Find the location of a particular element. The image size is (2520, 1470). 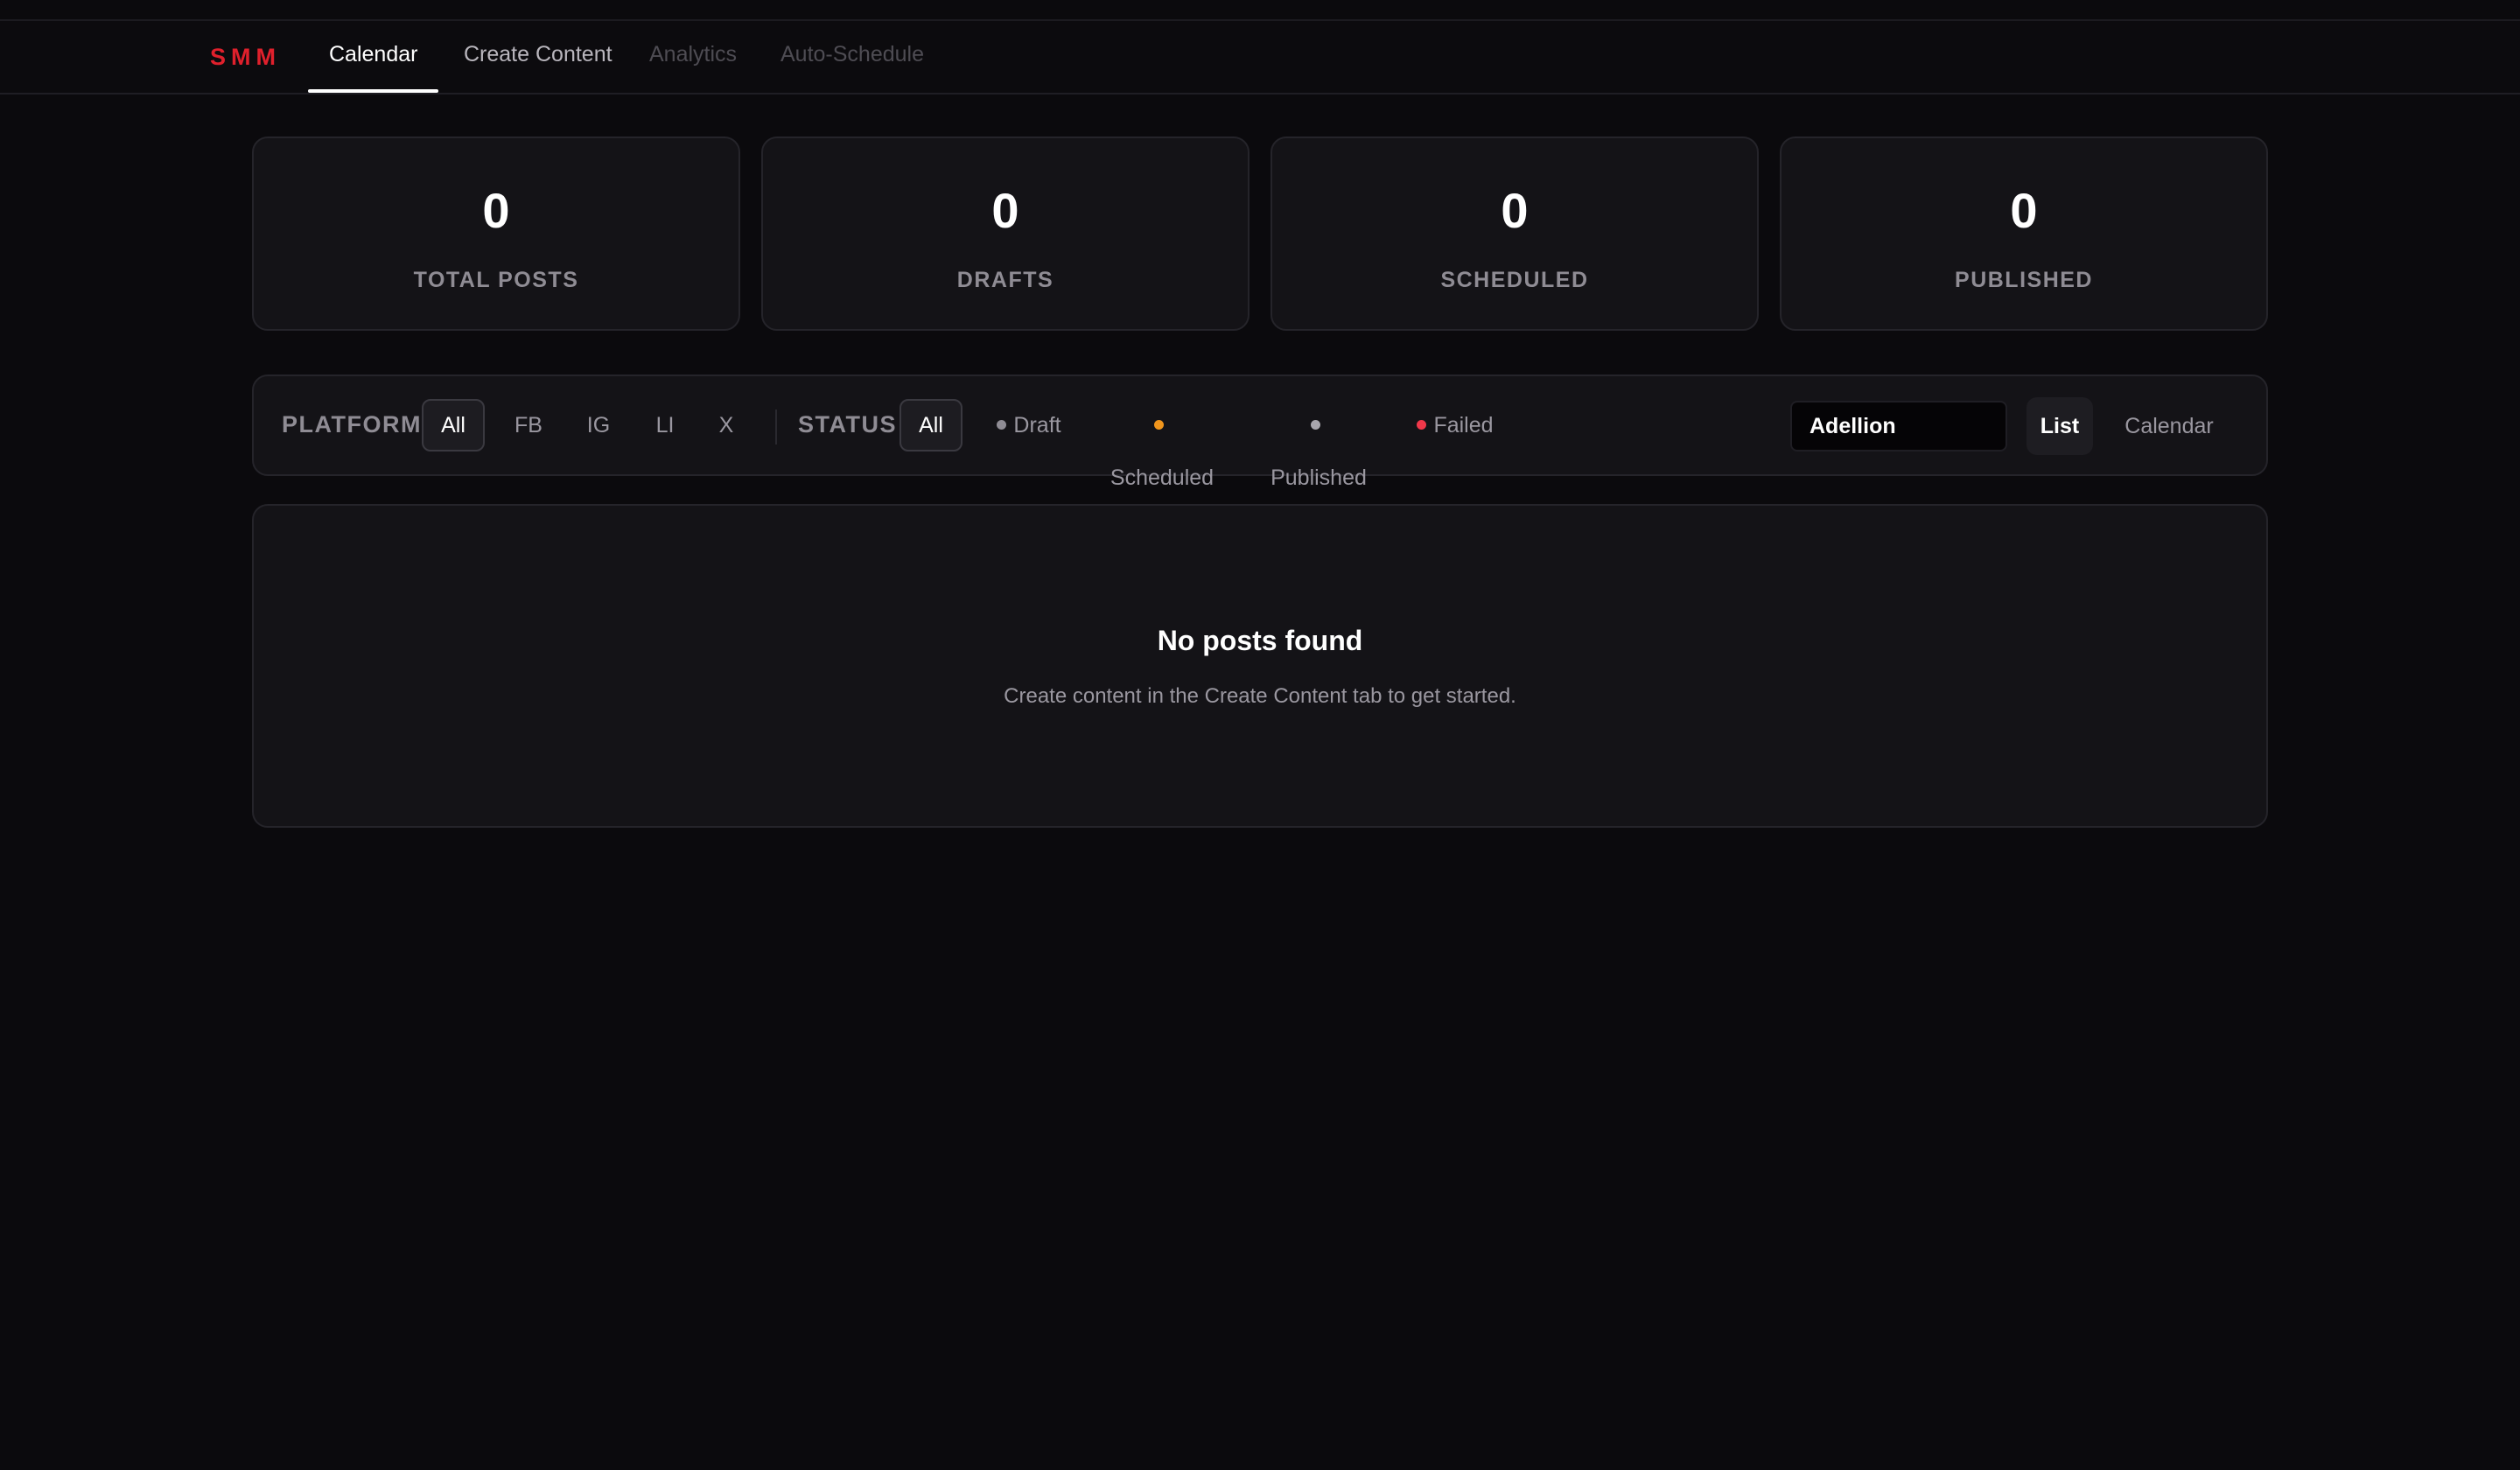

status-chip-label: Draft is located at coordinates (1037, 425).